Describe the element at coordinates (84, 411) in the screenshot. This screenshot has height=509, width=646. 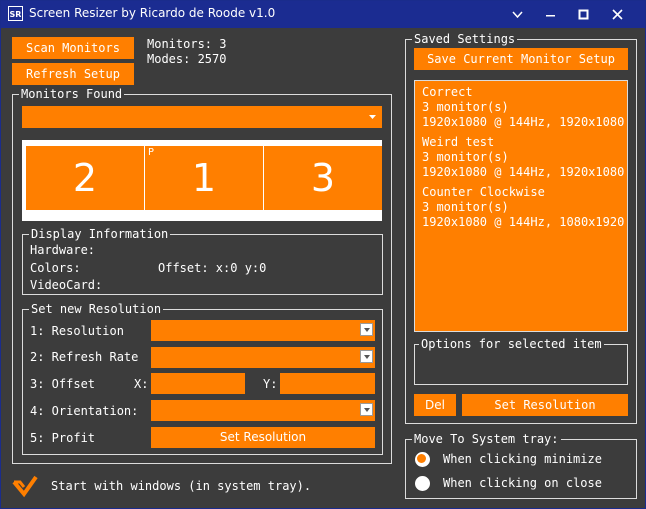
I see `orientation-label: 4: Orientation:` at that location.